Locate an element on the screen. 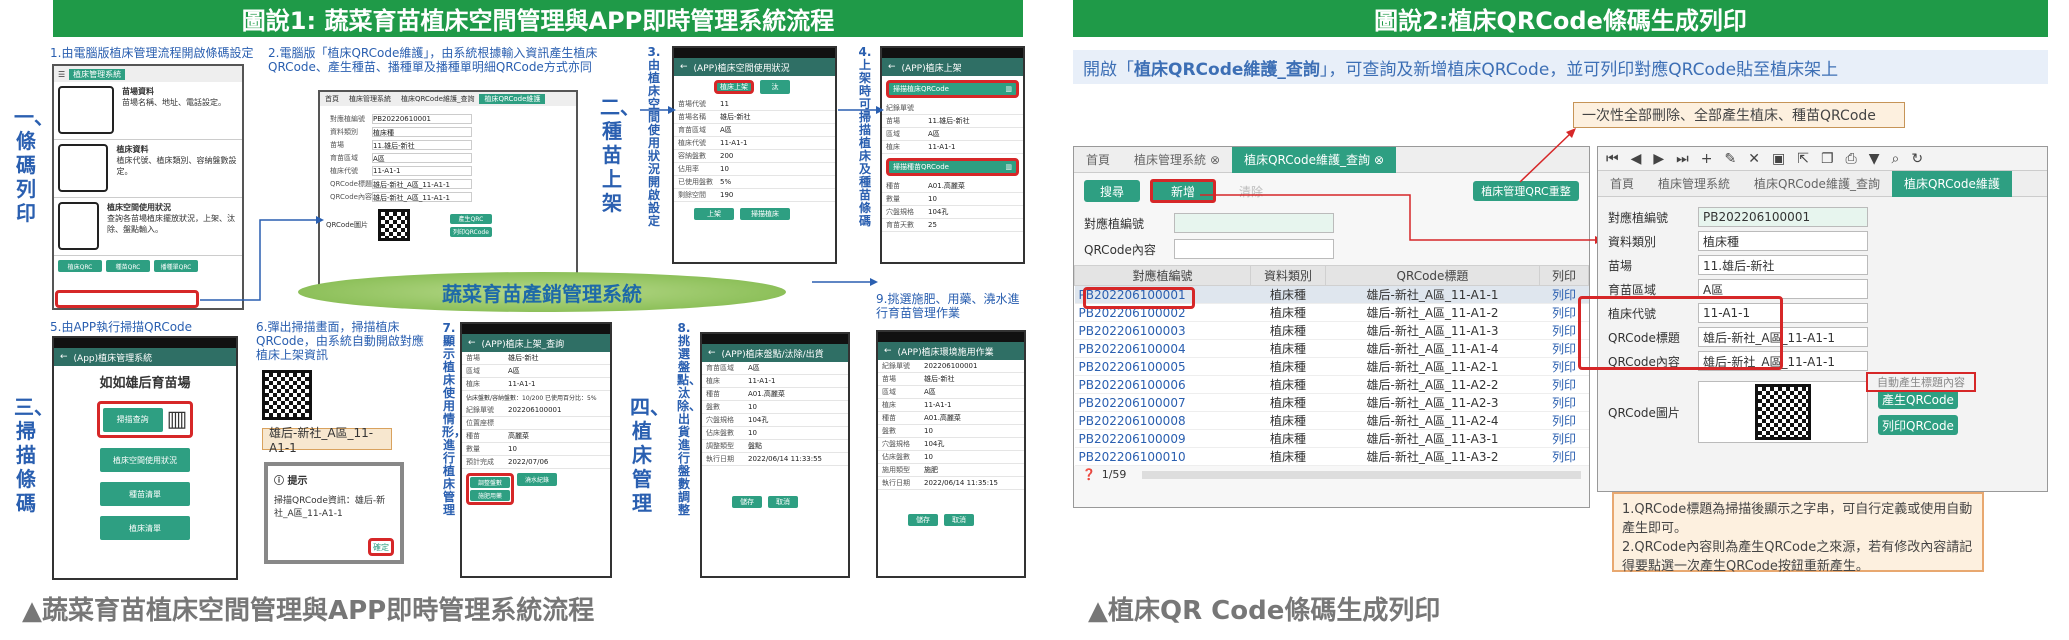  bed-usage-button: 植床空間使用狀況 is located at coordinates (145, 460).